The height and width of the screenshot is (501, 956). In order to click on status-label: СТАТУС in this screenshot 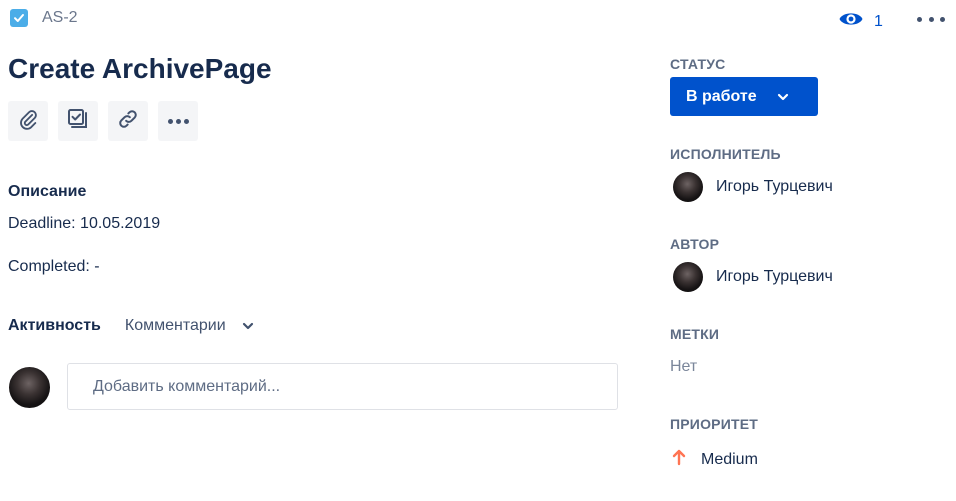, I will do `click(698, 64)`.